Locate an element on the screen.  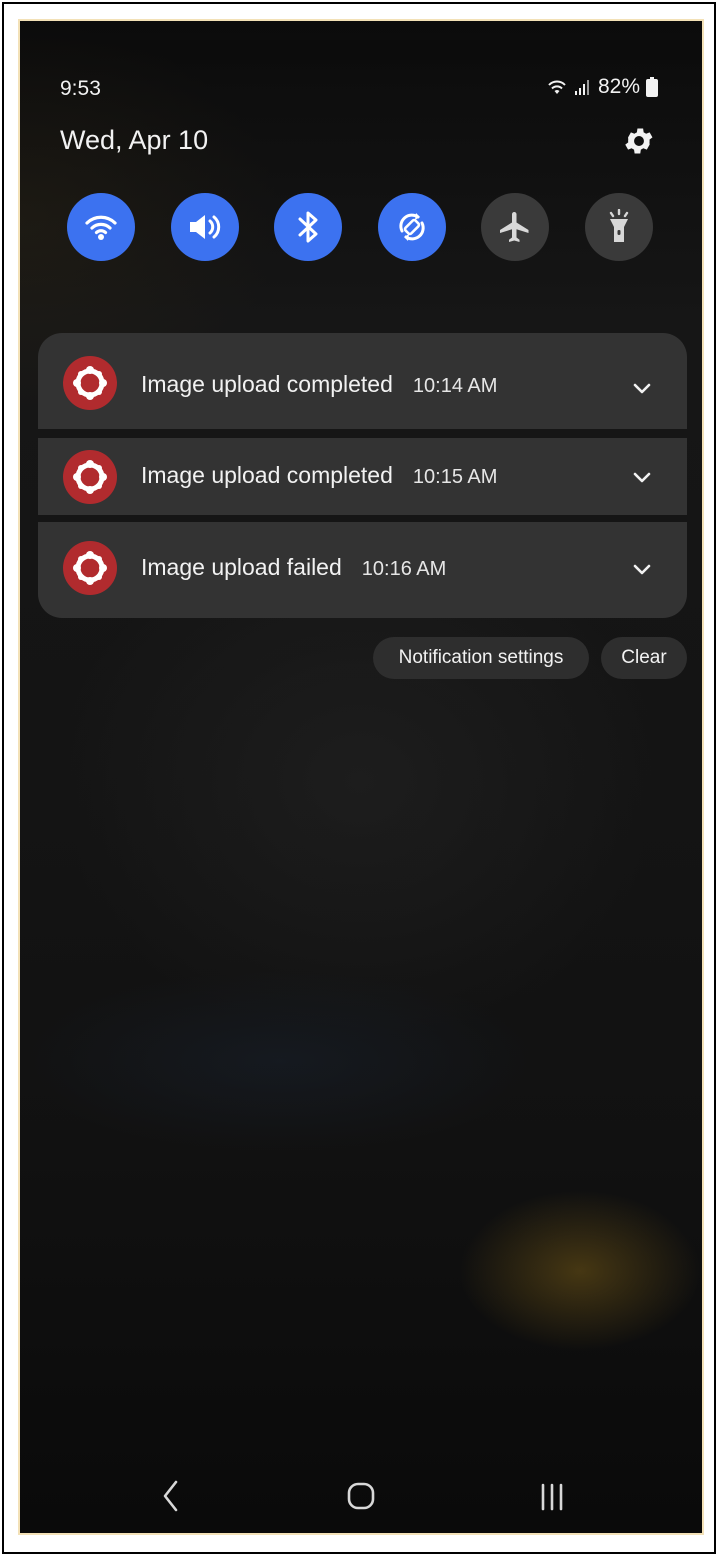
notification-title: Image upload failed 10:16 AM is located at coordinates (293, 567).